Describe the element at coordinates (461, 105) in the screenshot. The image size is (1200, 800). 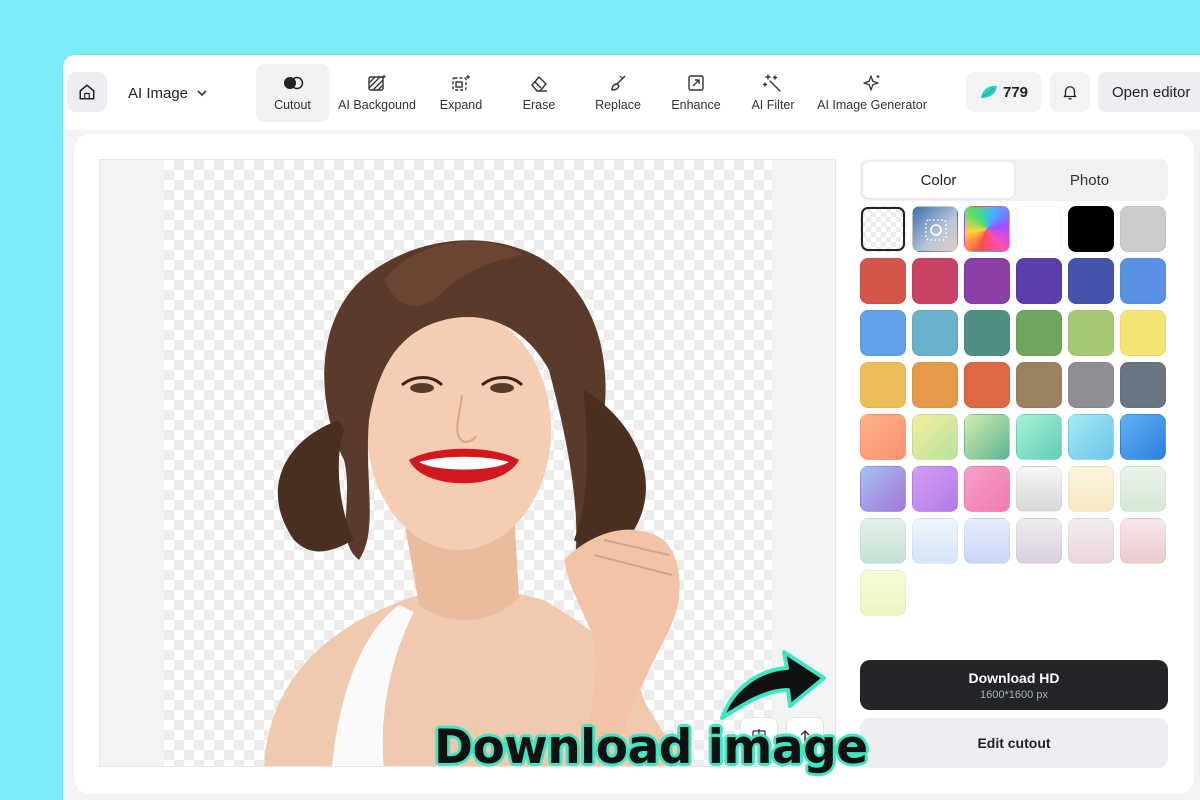
I see `tool-label: Expand` at that location.